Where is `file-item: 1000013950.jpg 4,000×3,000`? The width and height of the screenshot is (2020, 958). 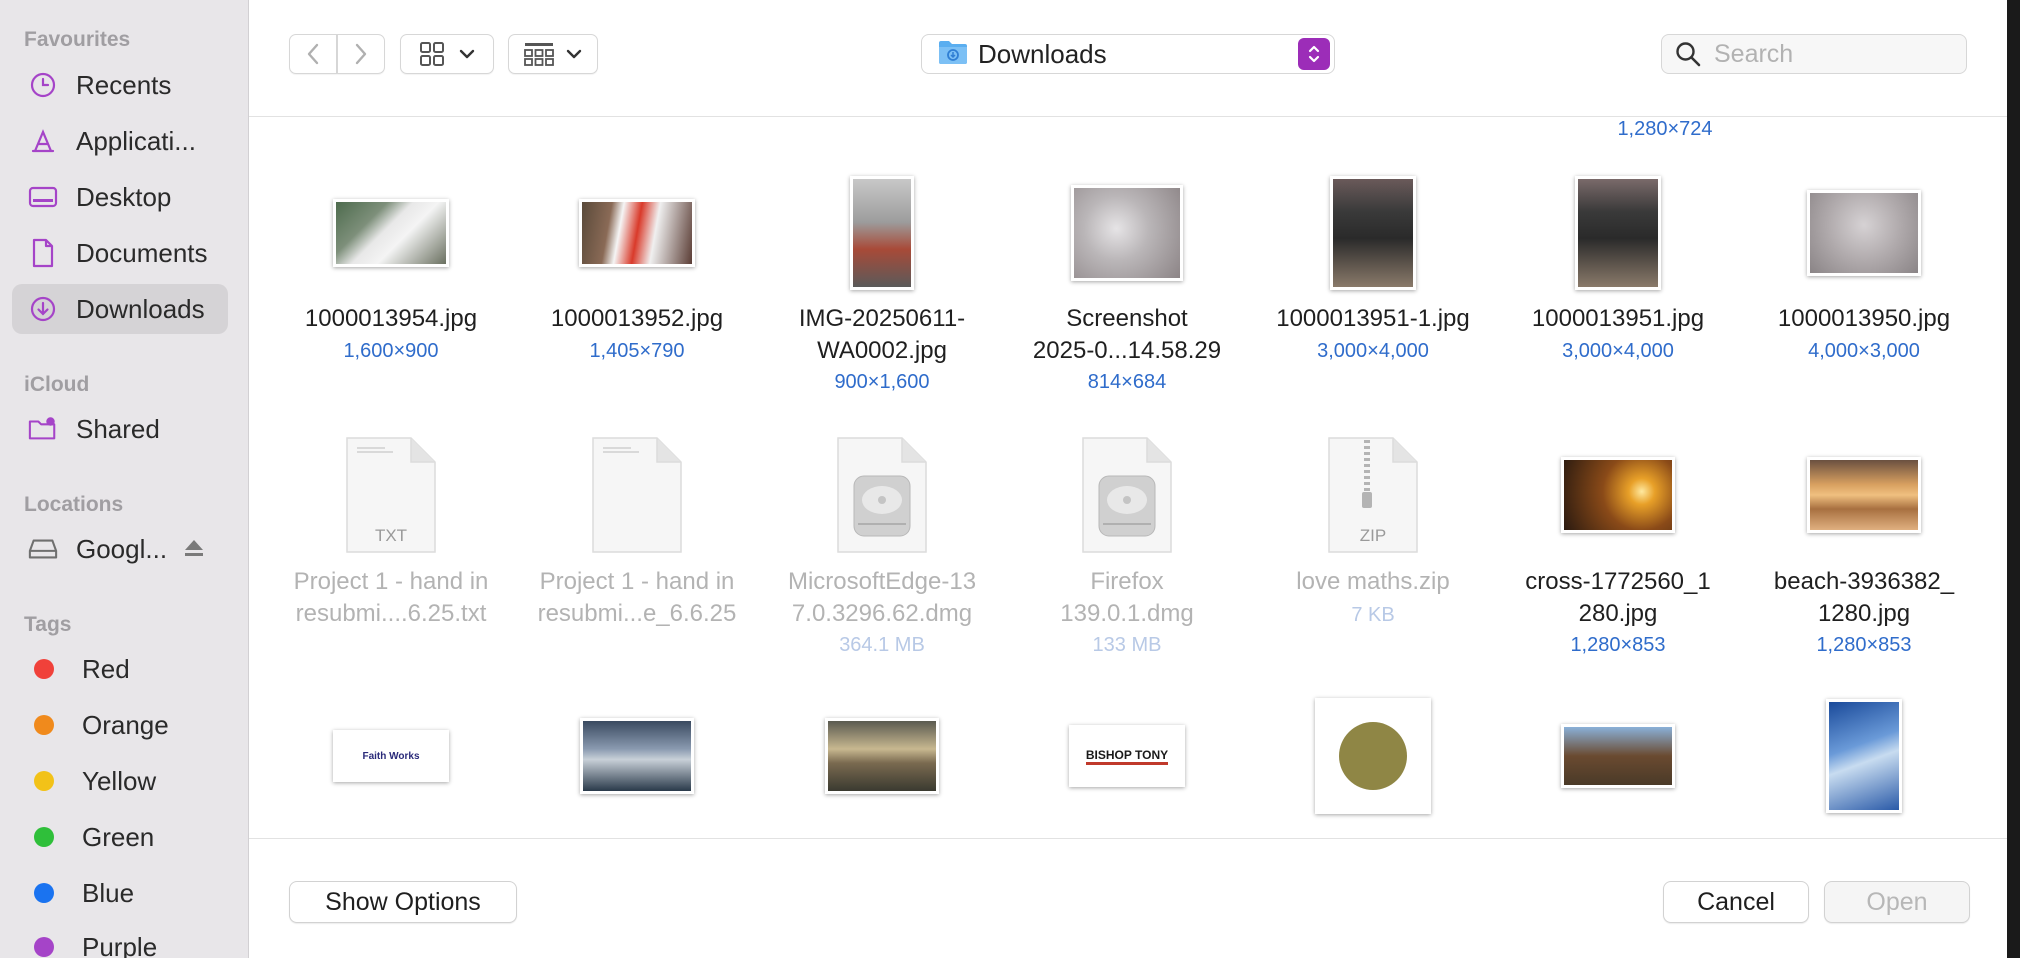
file-item: 1000013950.jpg 4,000×3,000 is located at coordinates (1864, 303).